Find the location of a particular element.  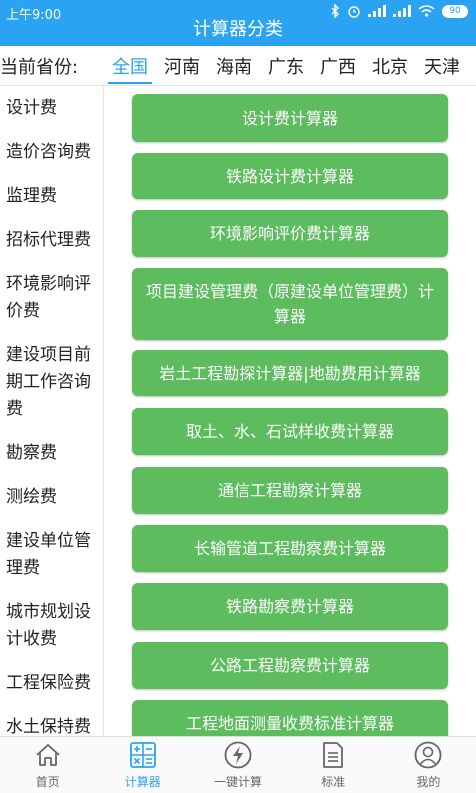

calculator-button-railway-survey: 铁路勘察费计算器 is located at coordinates (290, 606).